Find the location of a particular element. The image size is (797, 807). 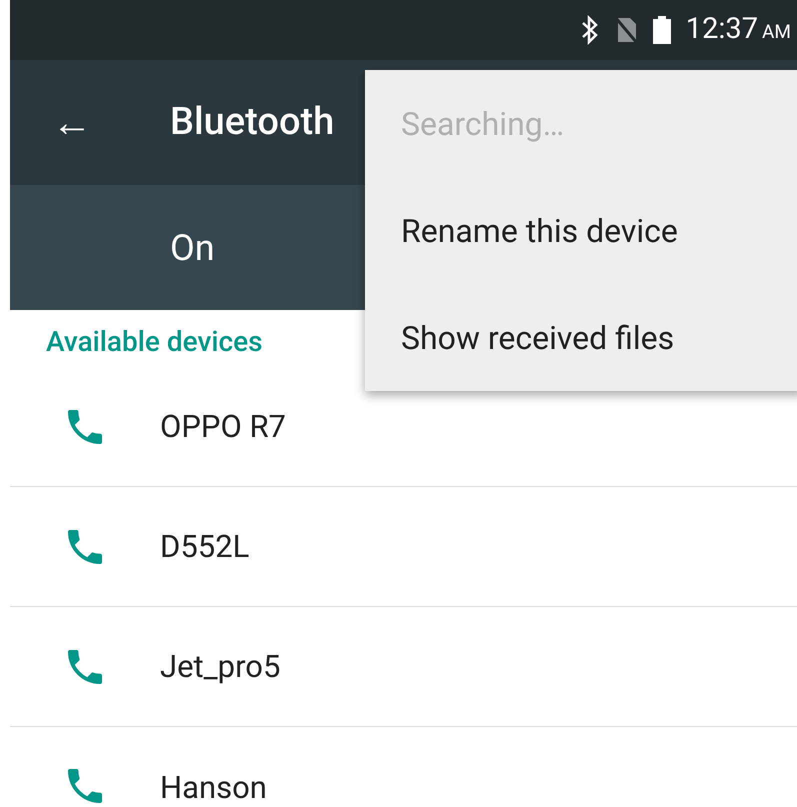

menu-item: Show received files is located at coordinates (581, 337).